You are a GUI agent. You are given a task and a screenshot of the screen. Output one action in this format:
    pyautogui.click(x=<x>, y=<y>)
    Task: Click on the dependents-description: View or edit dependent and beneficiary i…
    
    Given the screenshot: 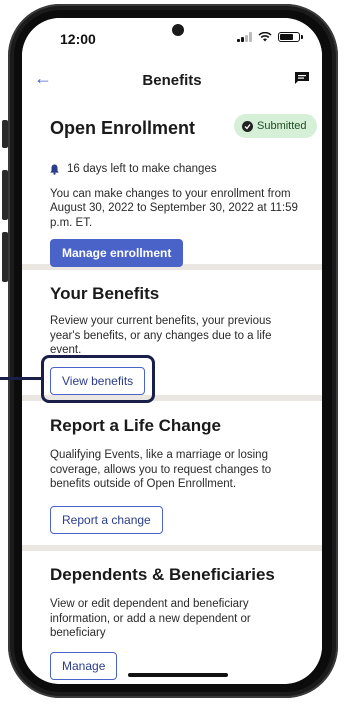 What is the action you would take?
    pyautogui.click(x=150, y=618)
    